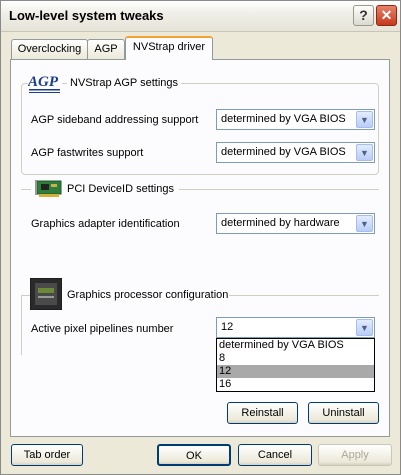  Describe the element at coordinates (87, 153) in the screenshot. I see `agp-fastwrites-label: AGP fastwrites support` at that location.